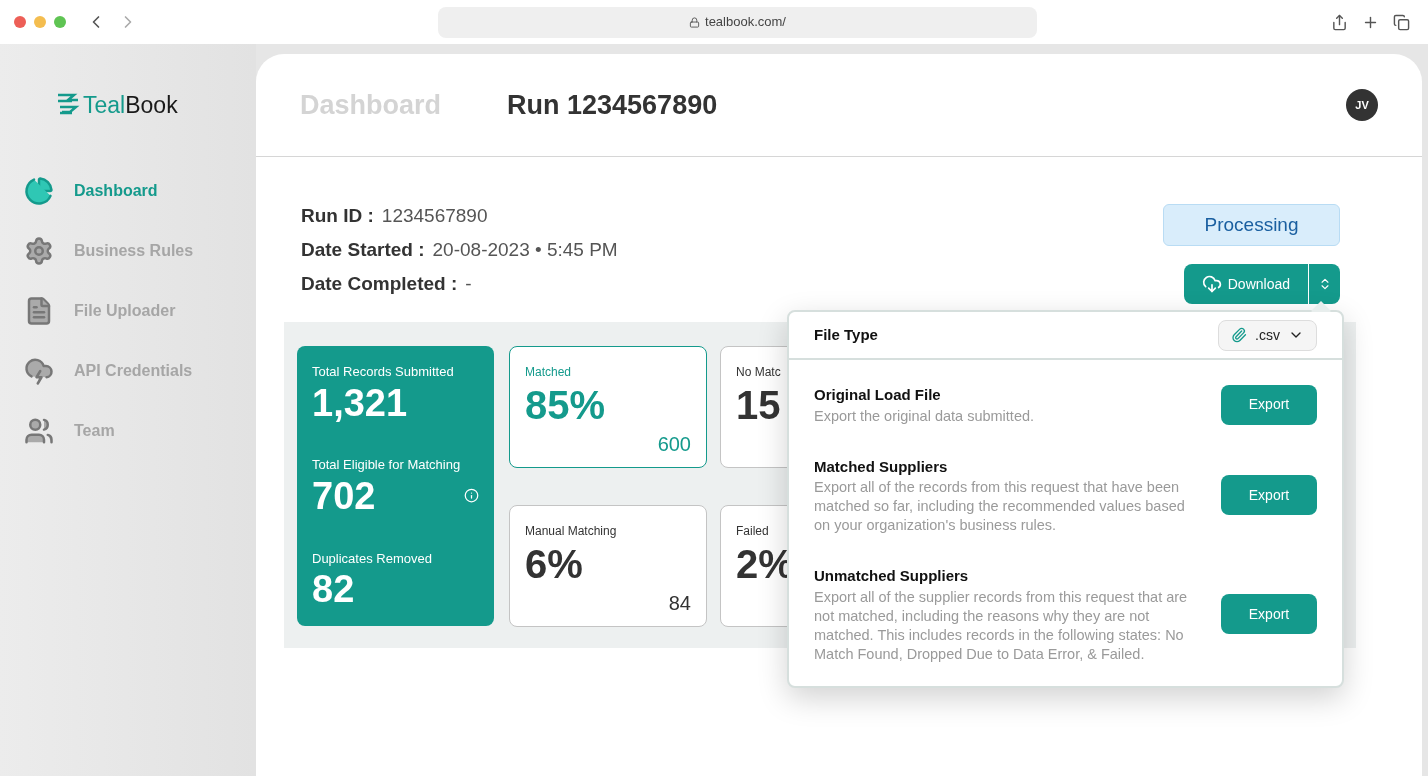 This screenshot has height=776, width=1428. Describe the element at coordinates (344, 495) in the screenshot. I see `summary-value: 702` at that location.